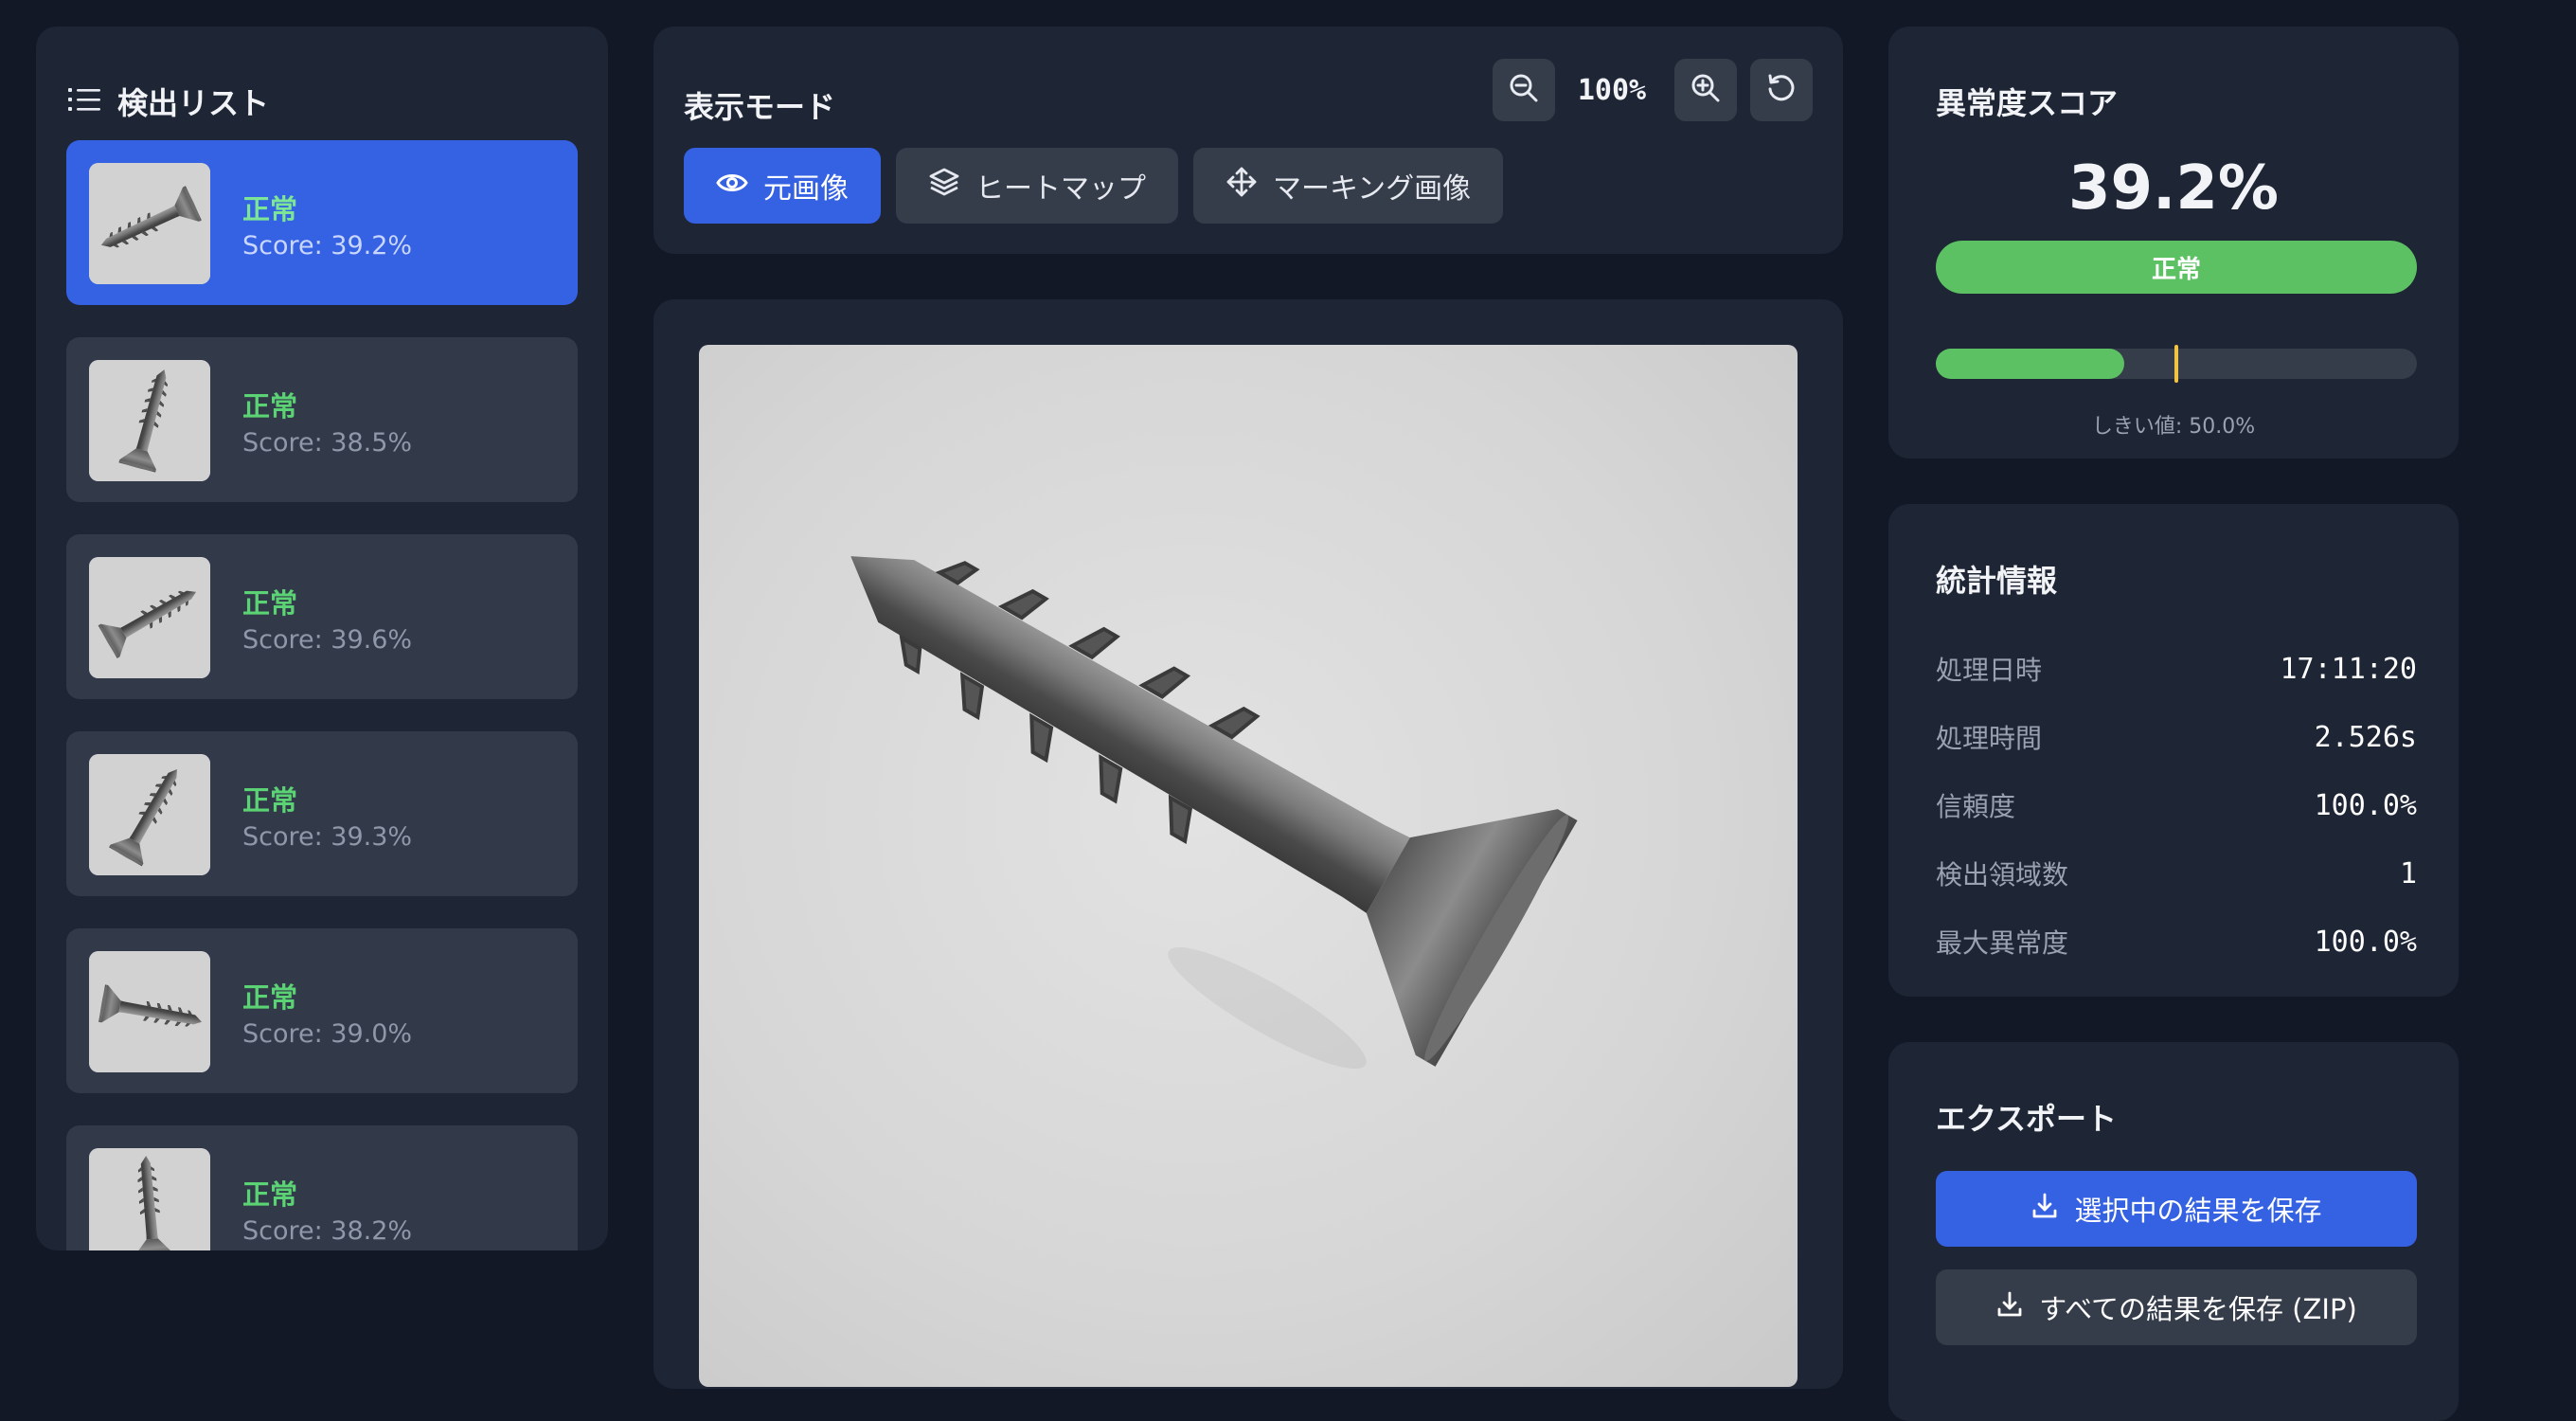 This screenshot has width=2576, height=1421. I want to click on view-mode-panel: 表示モード 100% 元画像 ヒートマップ マーキング画像, so click(1248, 140).